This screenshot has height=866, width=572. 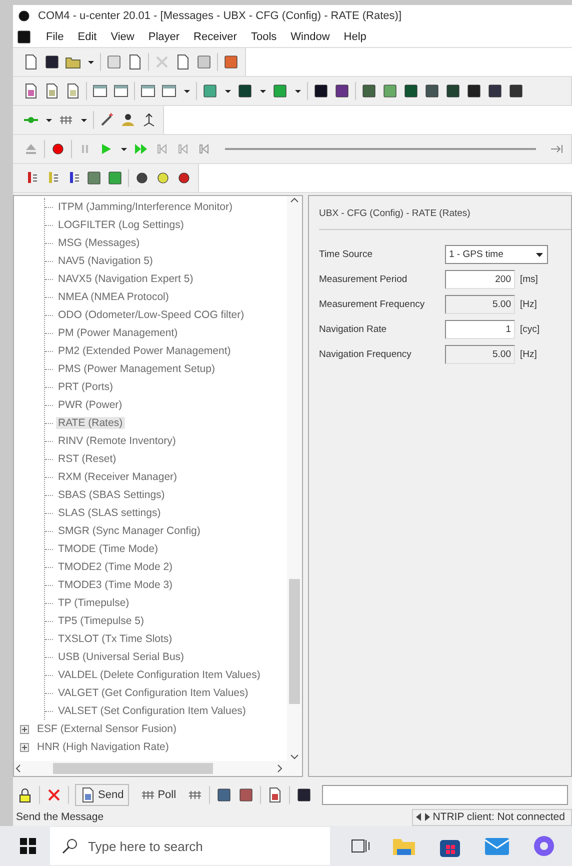 What do you see at coordinates (58, 149) in the screenshot?
I see `record-icon` at bounding box center [58, 149].